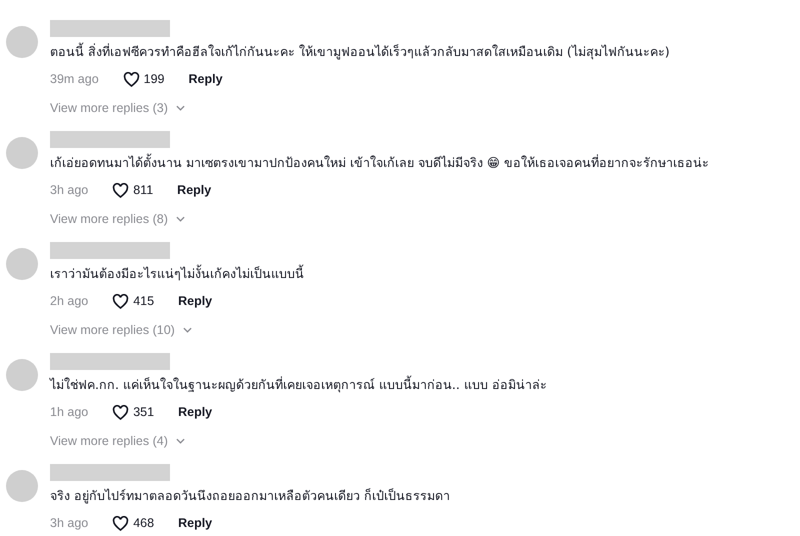  Describe the element at coordinates (143, 191) in the screenshot. I see `like-count: 811` at that location.